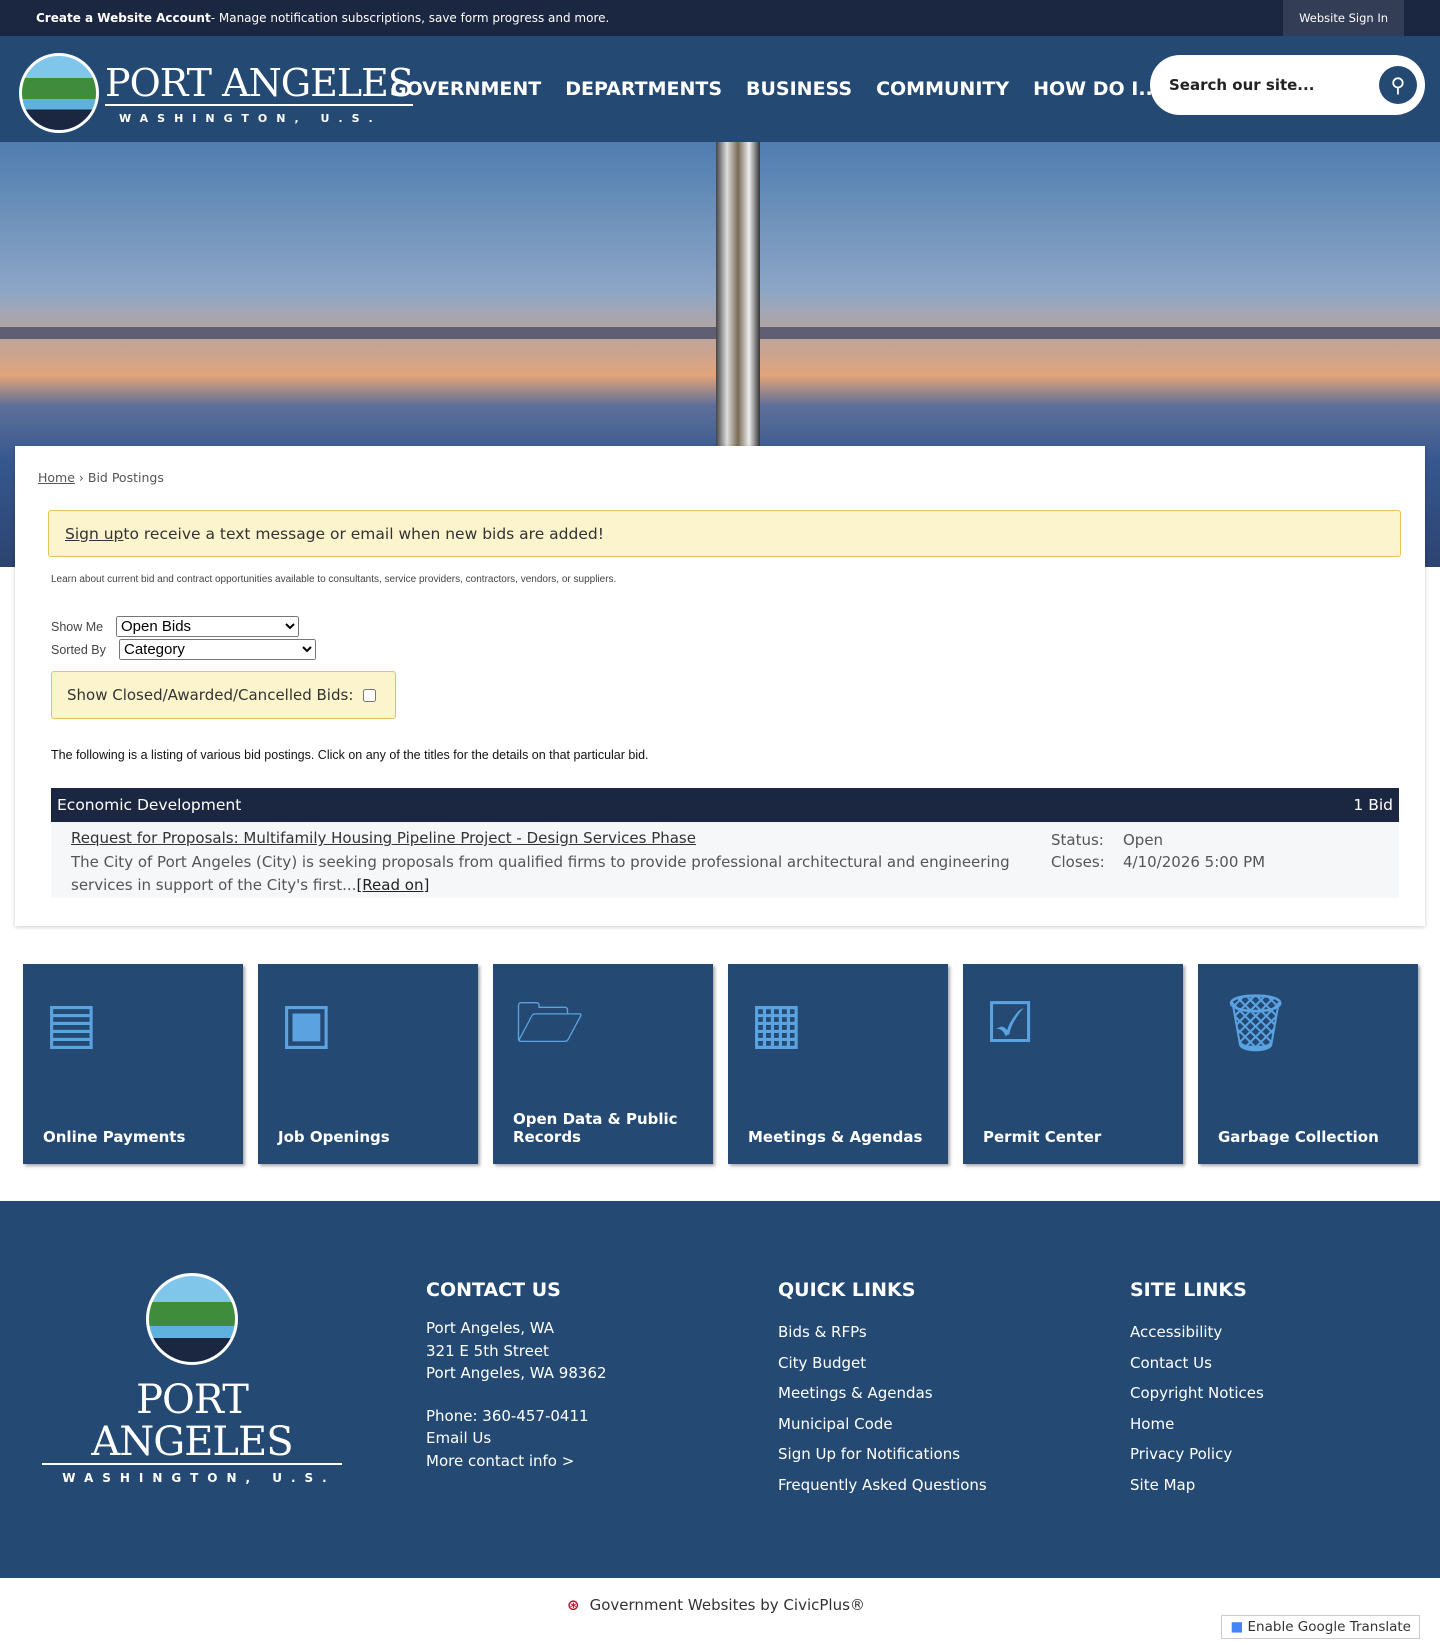 Image resolution: width=1440 pixels, height=1642 pixels. Describe the element at coordinates (603, 1064) in the screenshot. I see `tile-open-data: 🗁 Open Data & Public Records` at that location.